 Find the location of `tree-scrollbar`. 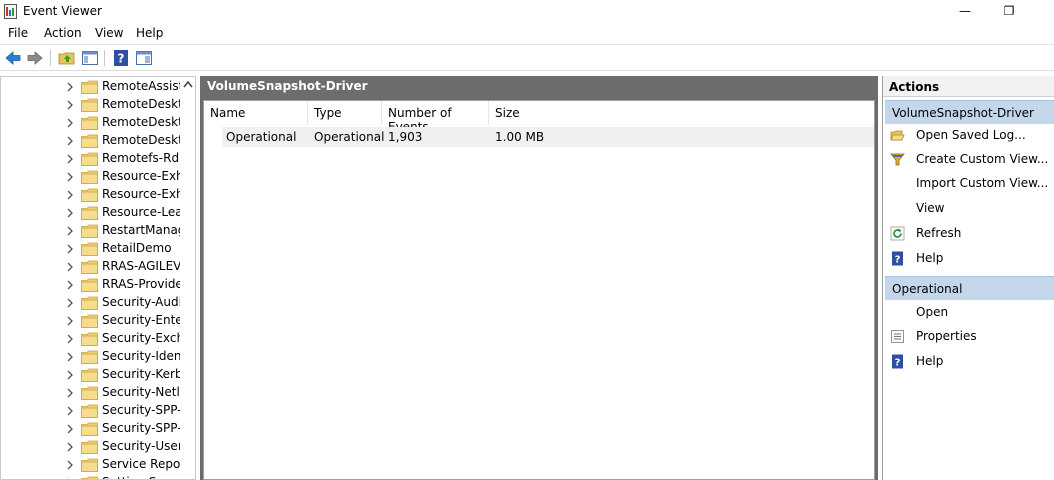

tree-scrollbar is located at coordinates (188, 278).